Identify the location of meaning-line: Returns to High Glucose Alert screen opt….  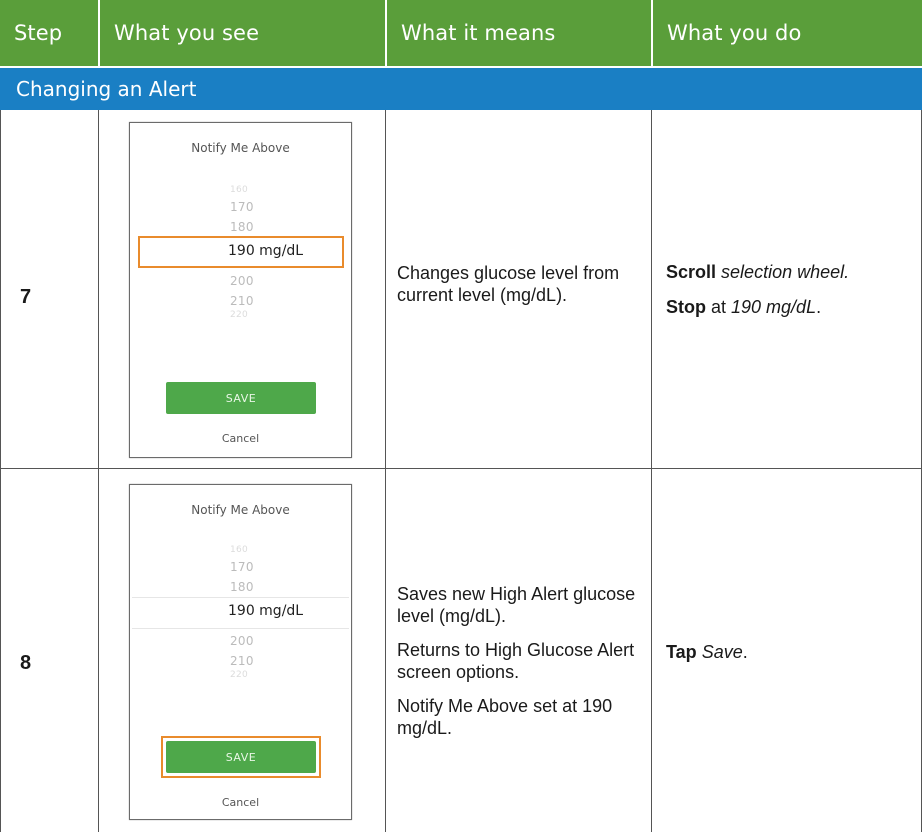
(516, 661).